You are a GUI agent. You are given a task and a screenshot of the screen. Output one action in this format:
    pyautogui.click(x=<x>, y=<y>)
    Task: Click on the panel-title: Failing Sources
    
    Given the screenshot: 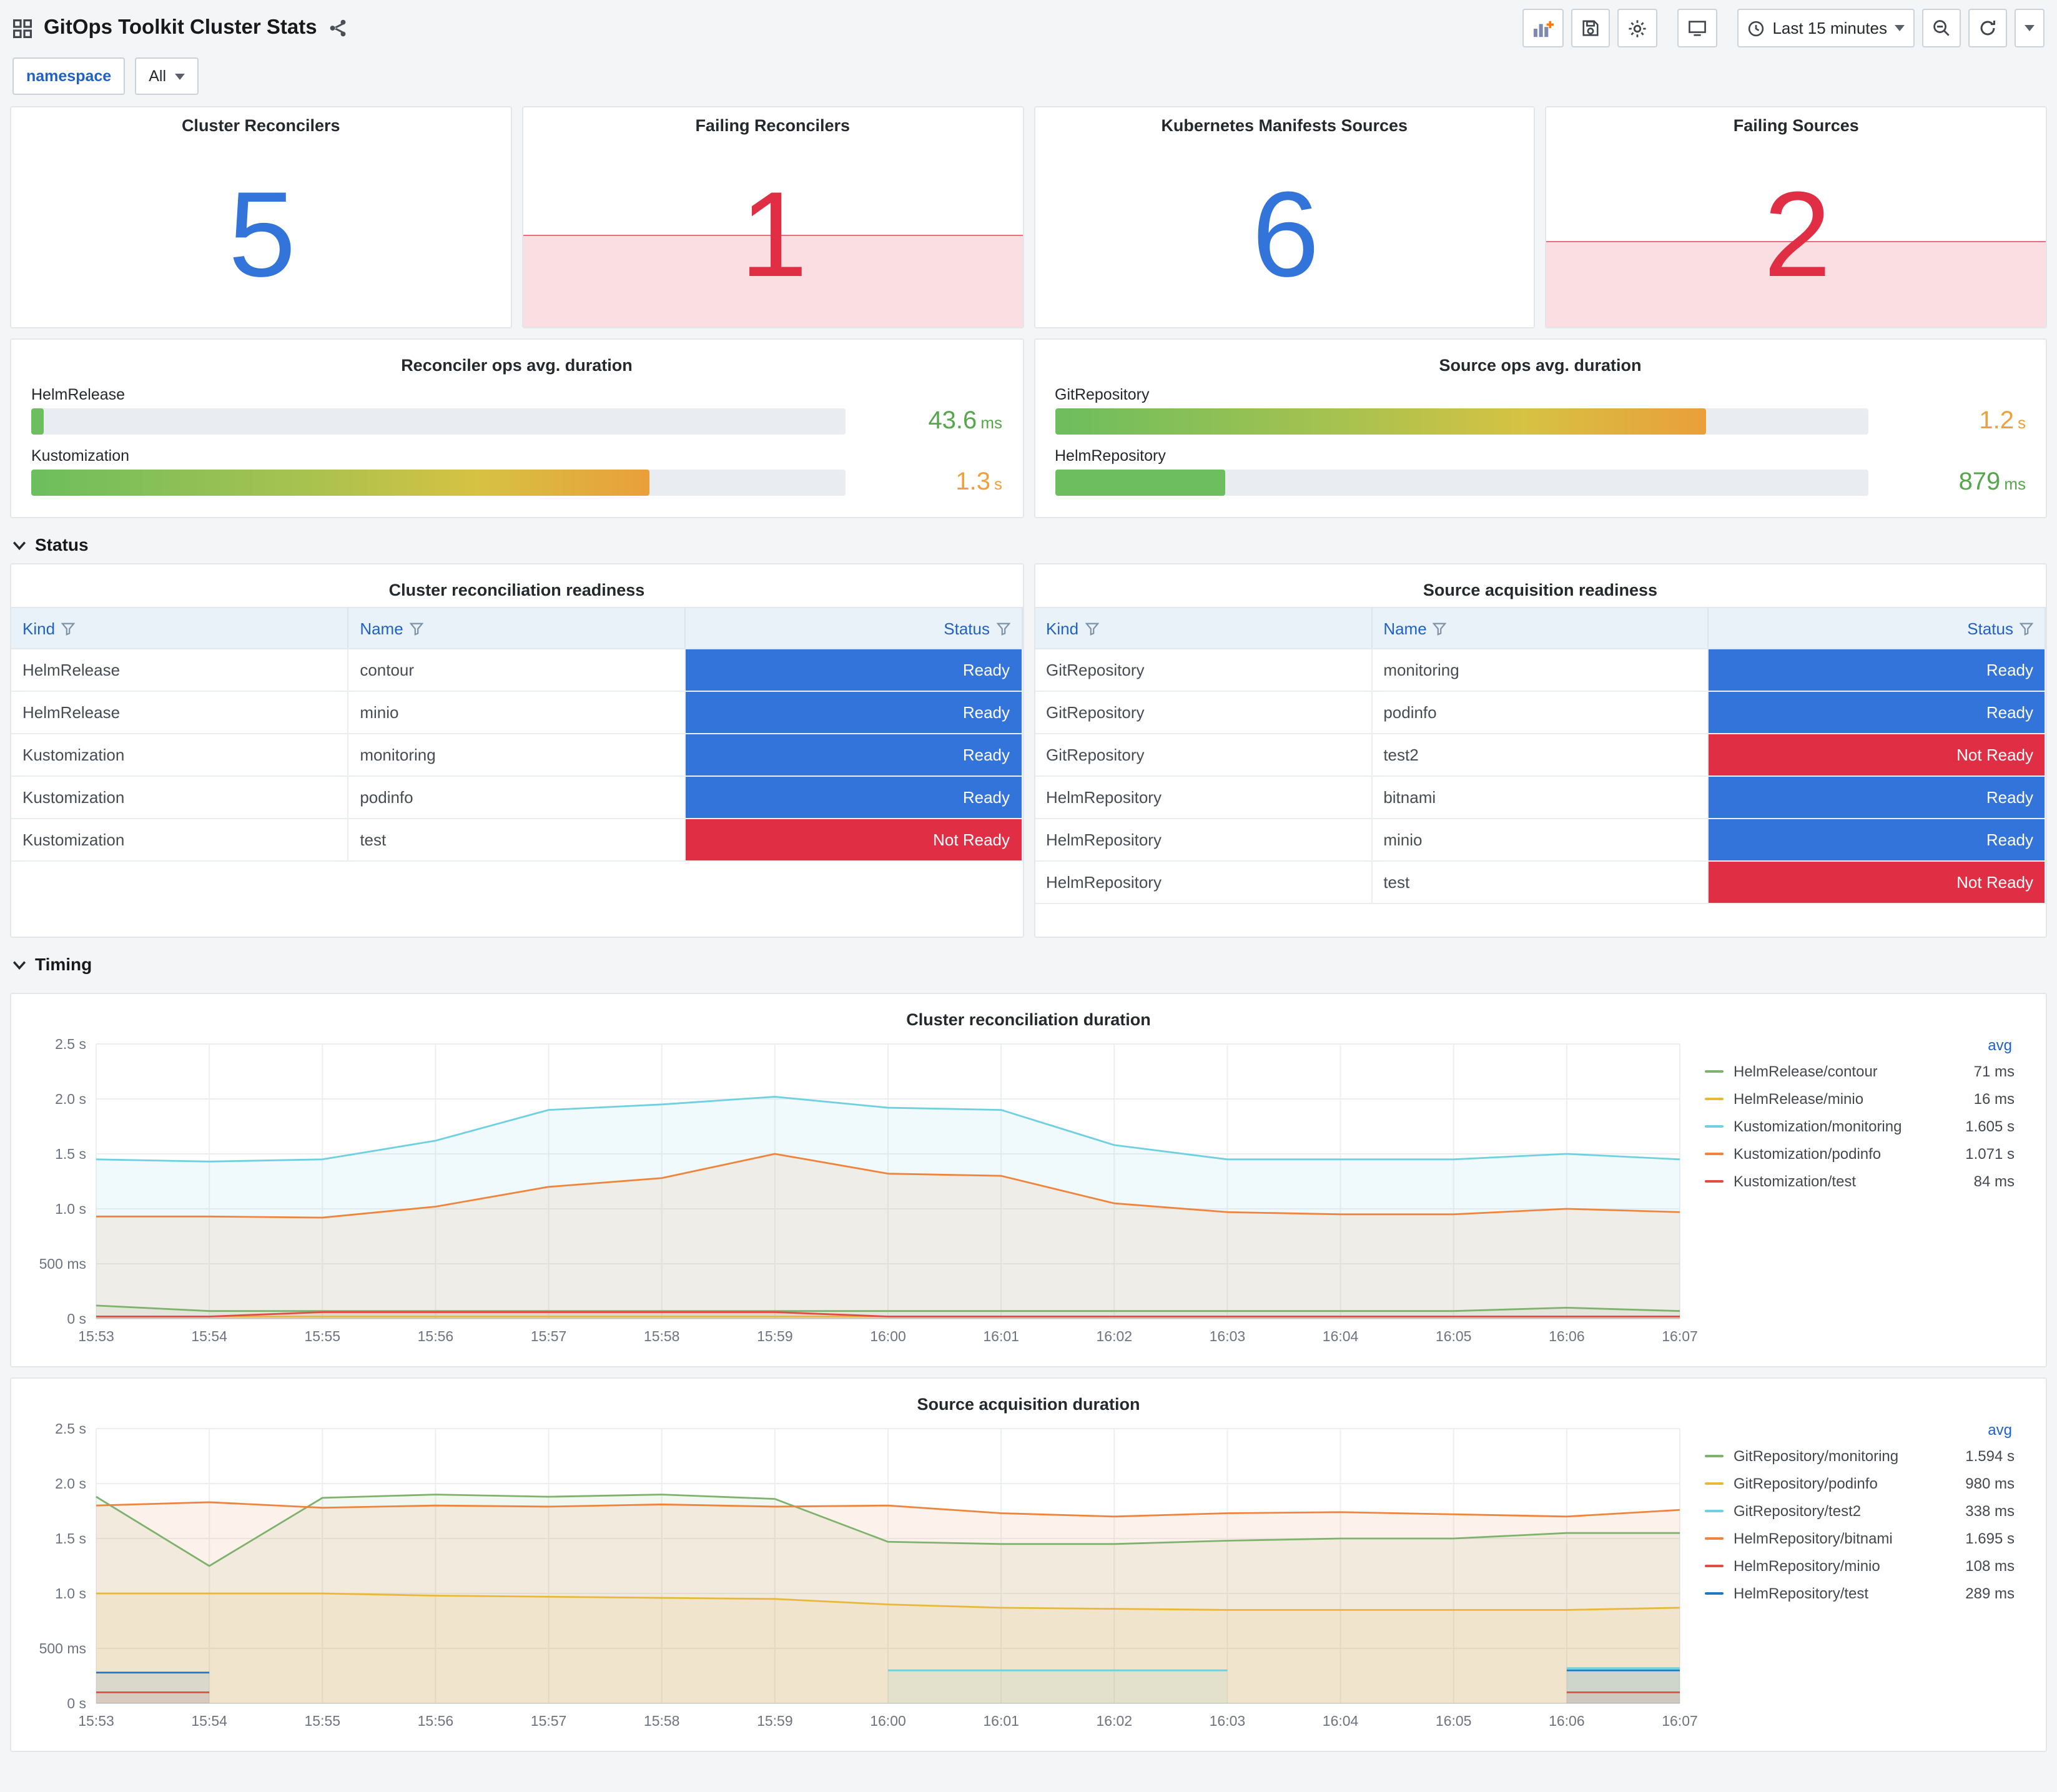 What is the action you would take?
    pyautogui.click(x=1797, y=121)
    